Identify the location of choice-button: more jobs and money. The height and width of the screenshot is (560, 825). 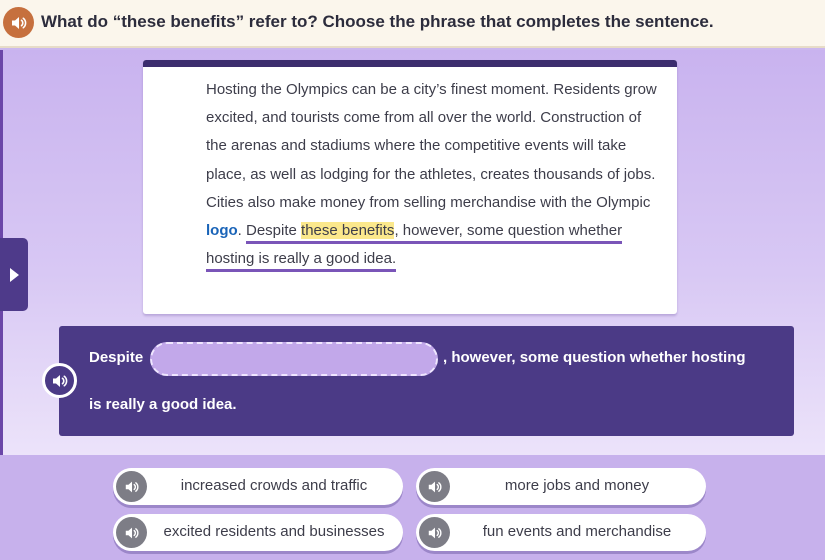
(561, 486).